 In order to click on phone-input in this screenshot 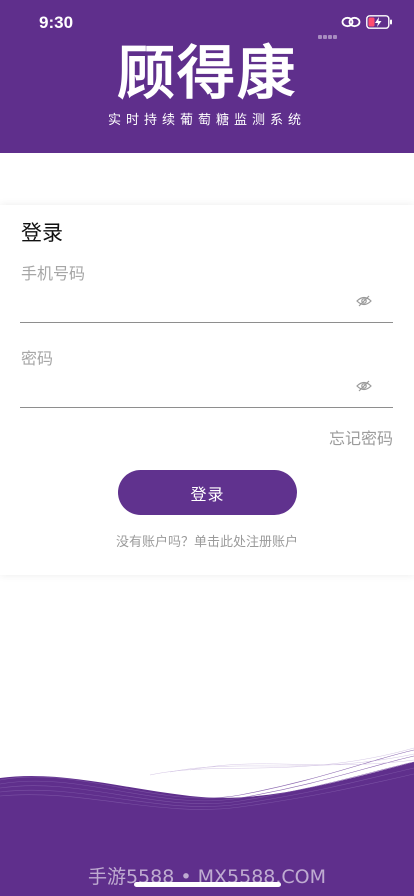, I will do `click(206, 308)`.